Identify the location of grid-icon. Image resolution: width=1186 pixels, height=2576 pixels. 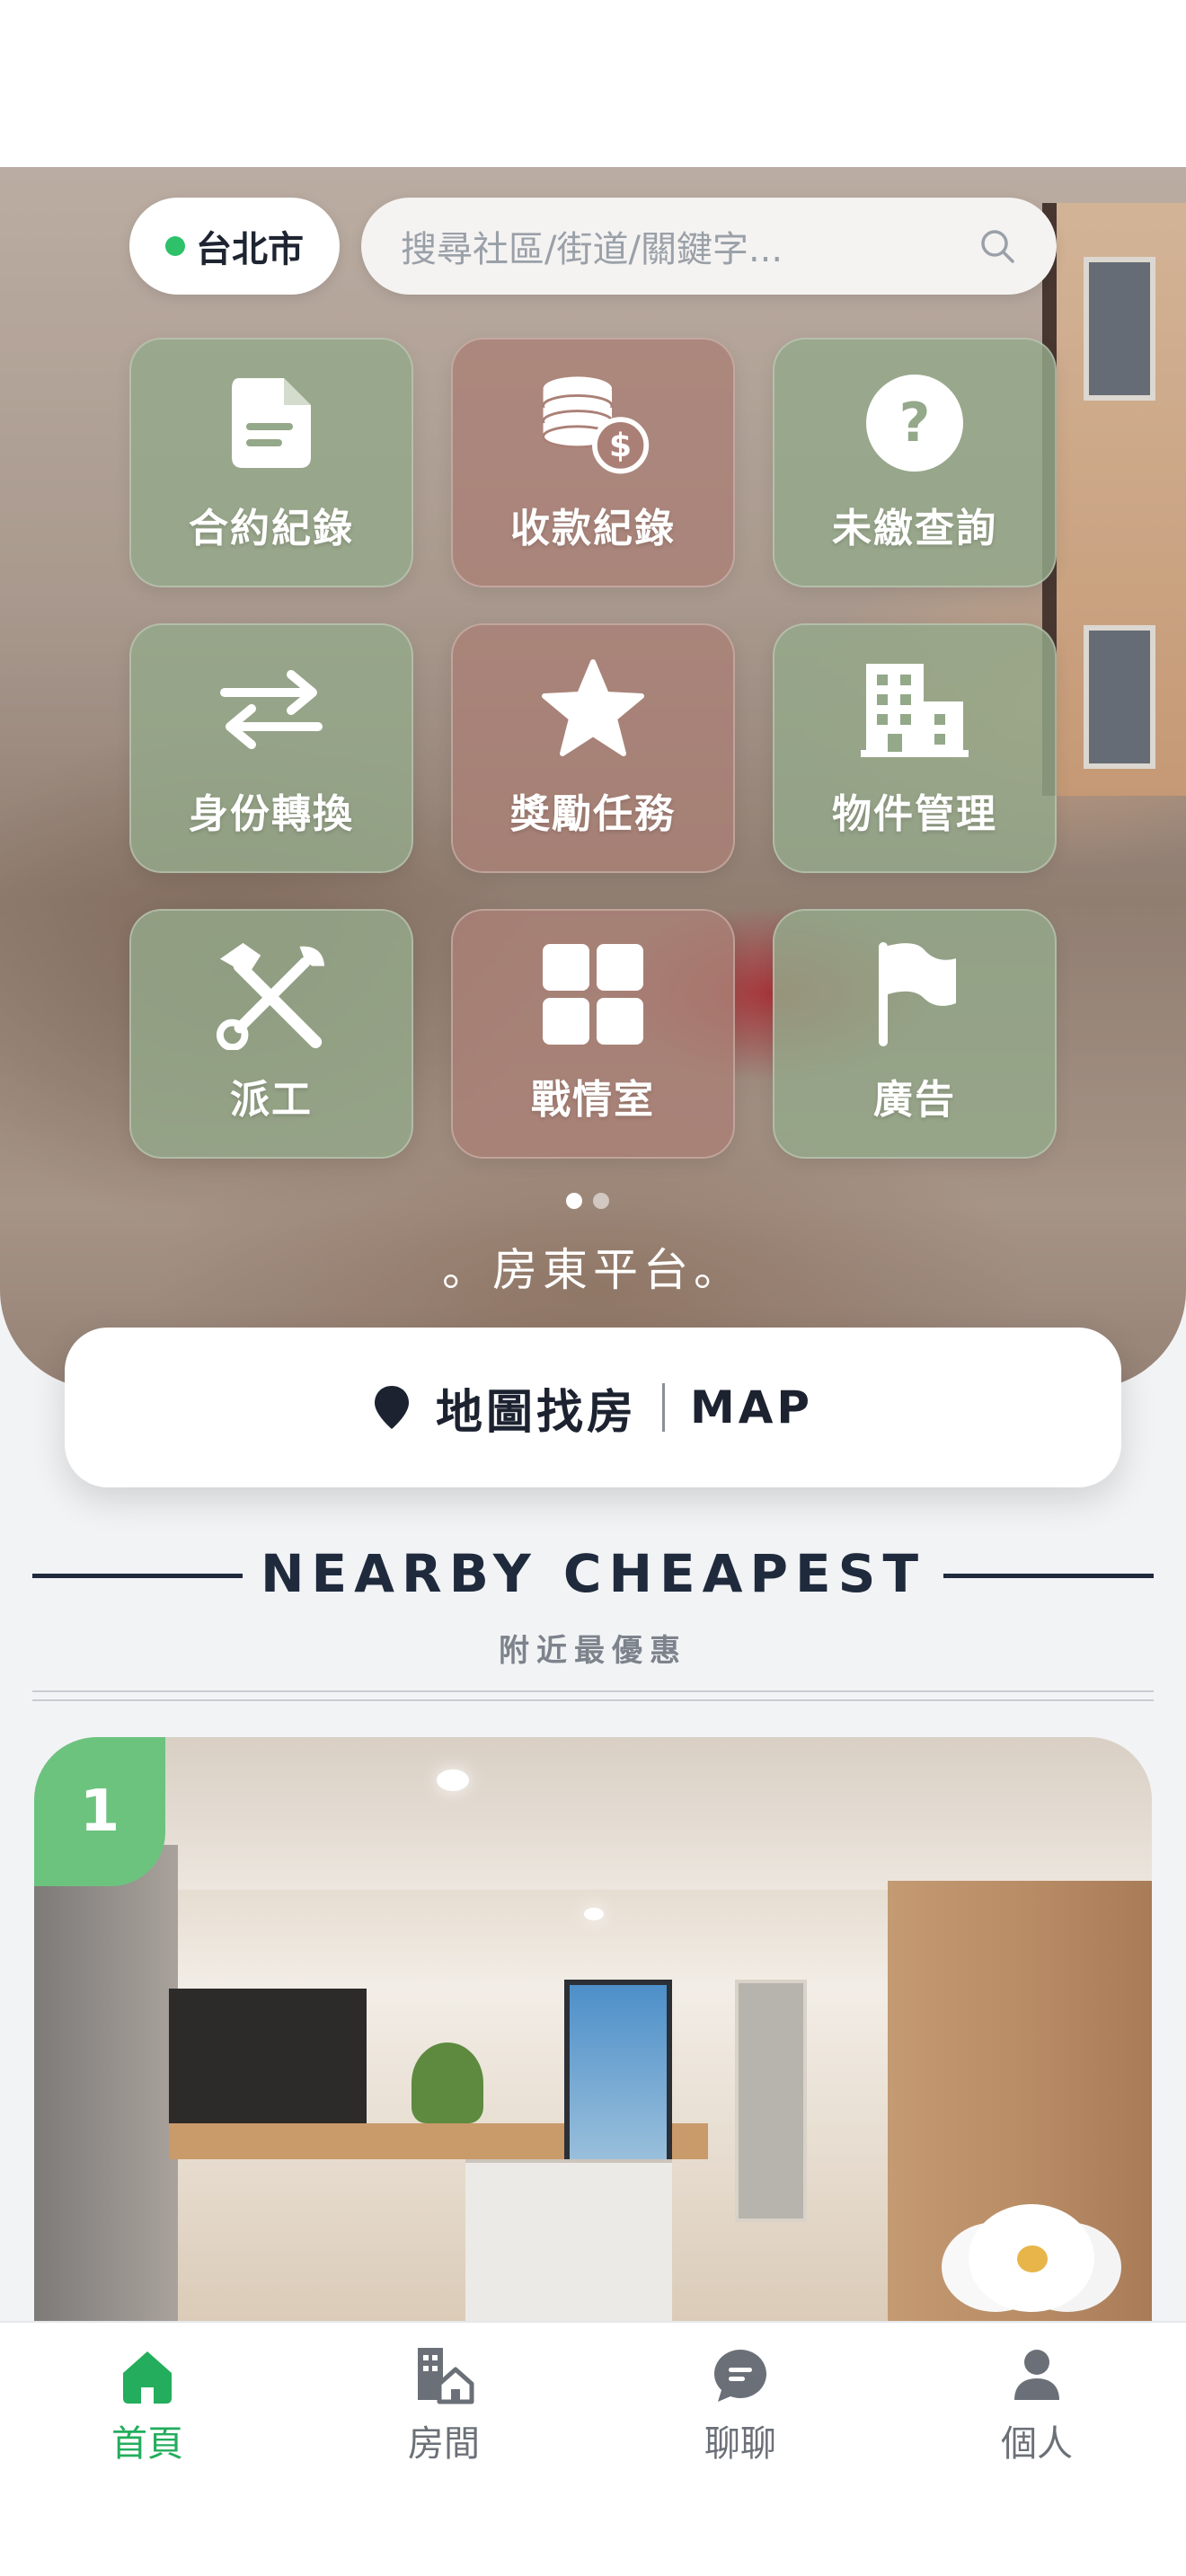
(593, 994).